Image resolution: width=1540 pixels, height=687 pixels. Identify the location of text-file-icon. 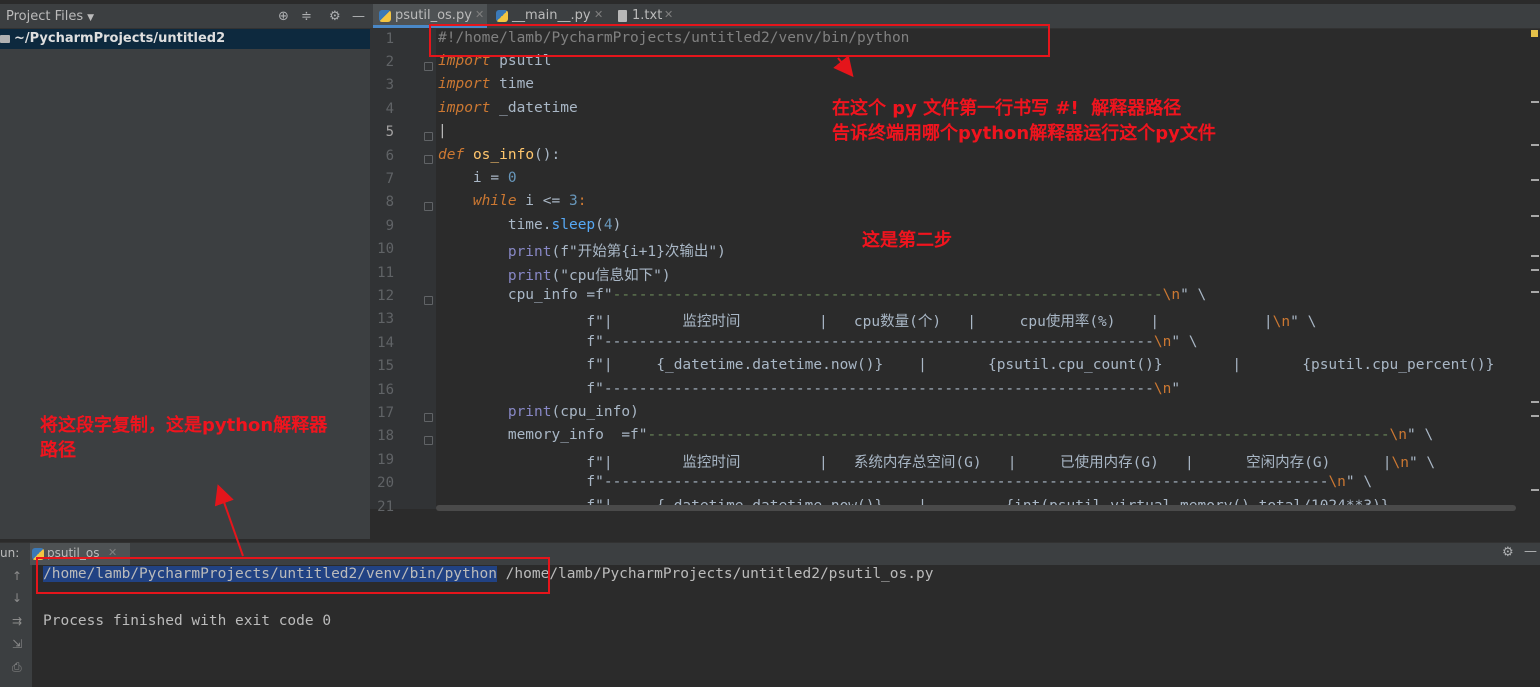
(622, 16).